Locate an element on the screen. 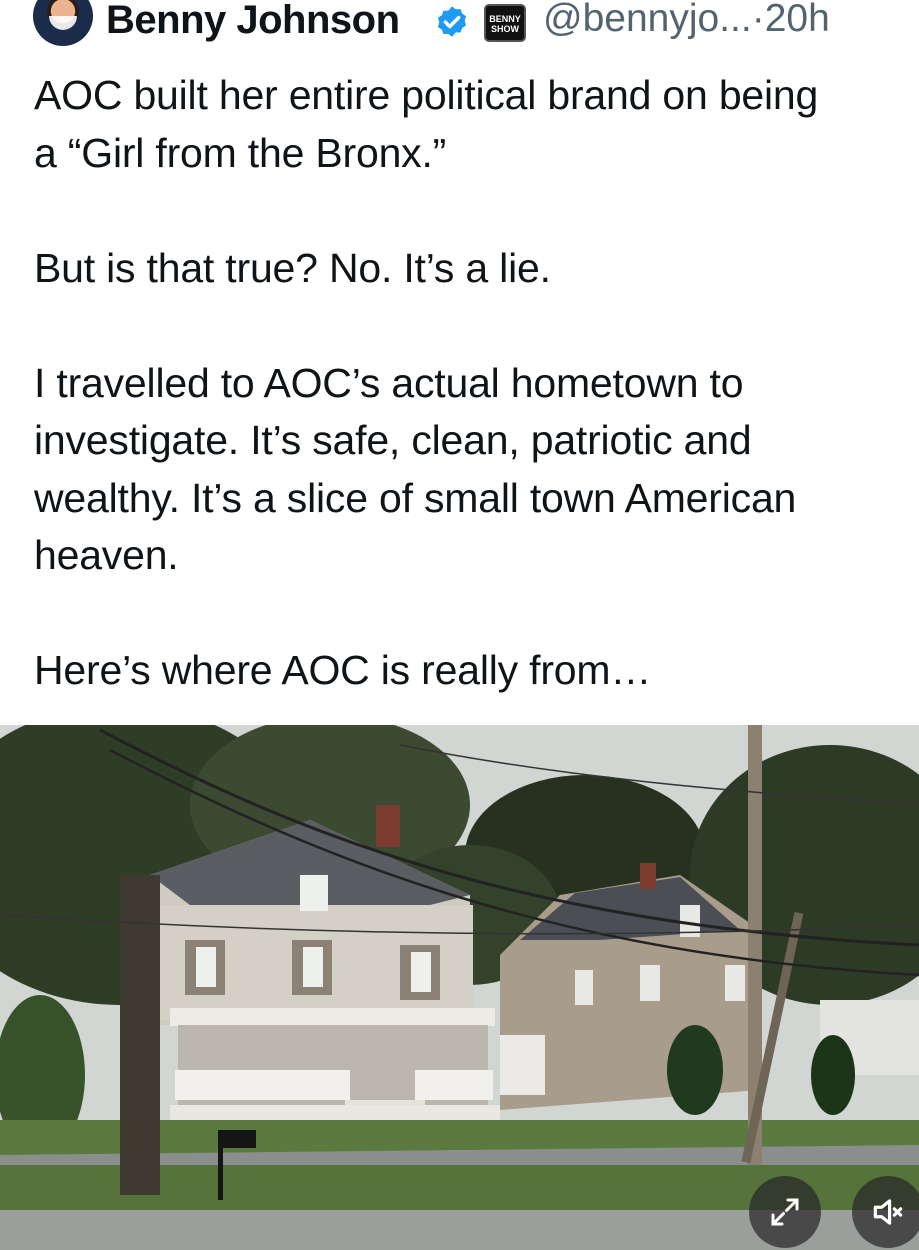  verified-badge-icon is located at coordinates (452, 23).